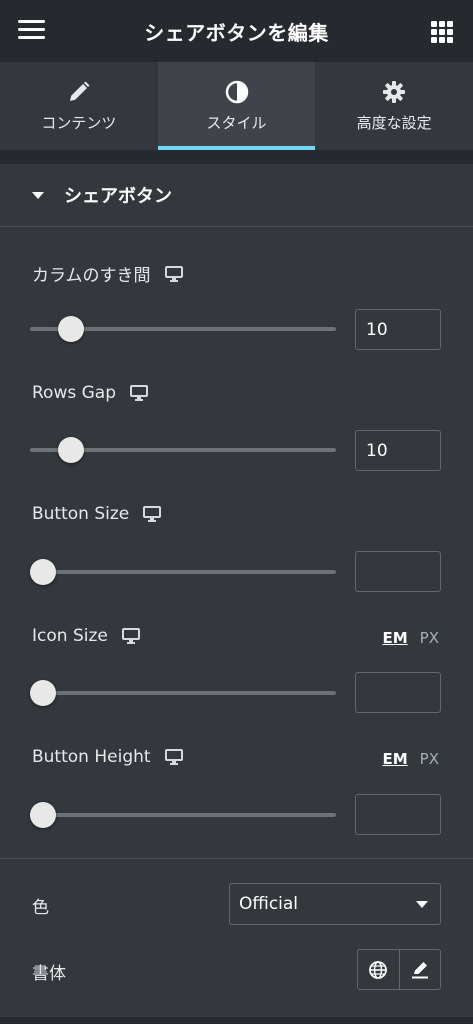  I want to click on bottom-bar, so click(236, 1020).